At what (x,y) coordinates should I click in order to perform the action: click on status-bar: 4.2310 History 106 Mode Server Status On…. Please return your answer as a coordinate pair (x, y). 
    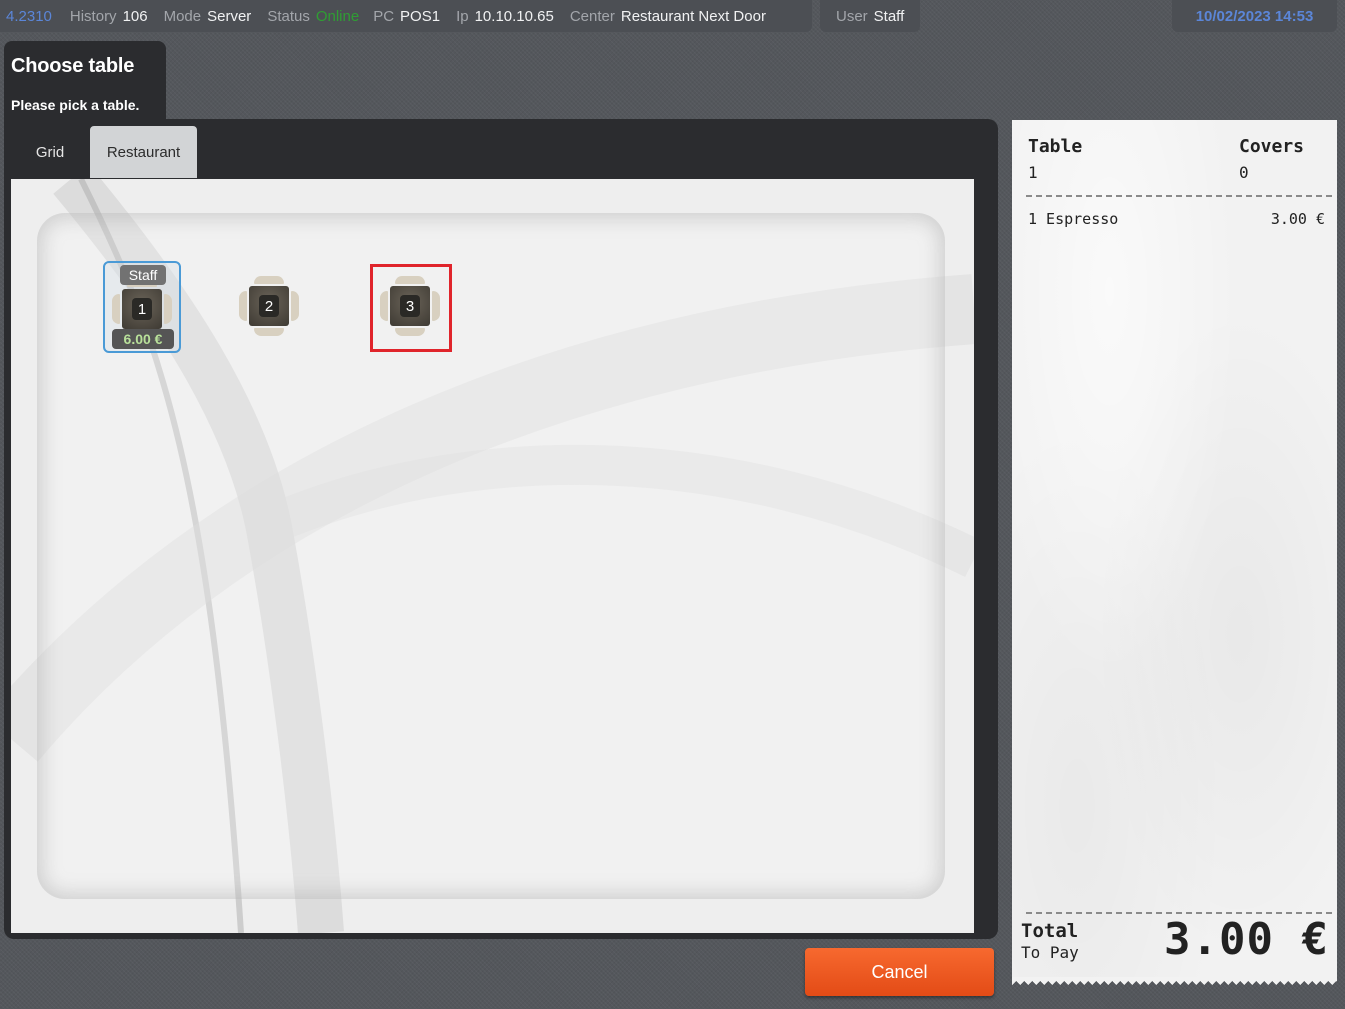
    Looking at the image, I should click on (672, 17).